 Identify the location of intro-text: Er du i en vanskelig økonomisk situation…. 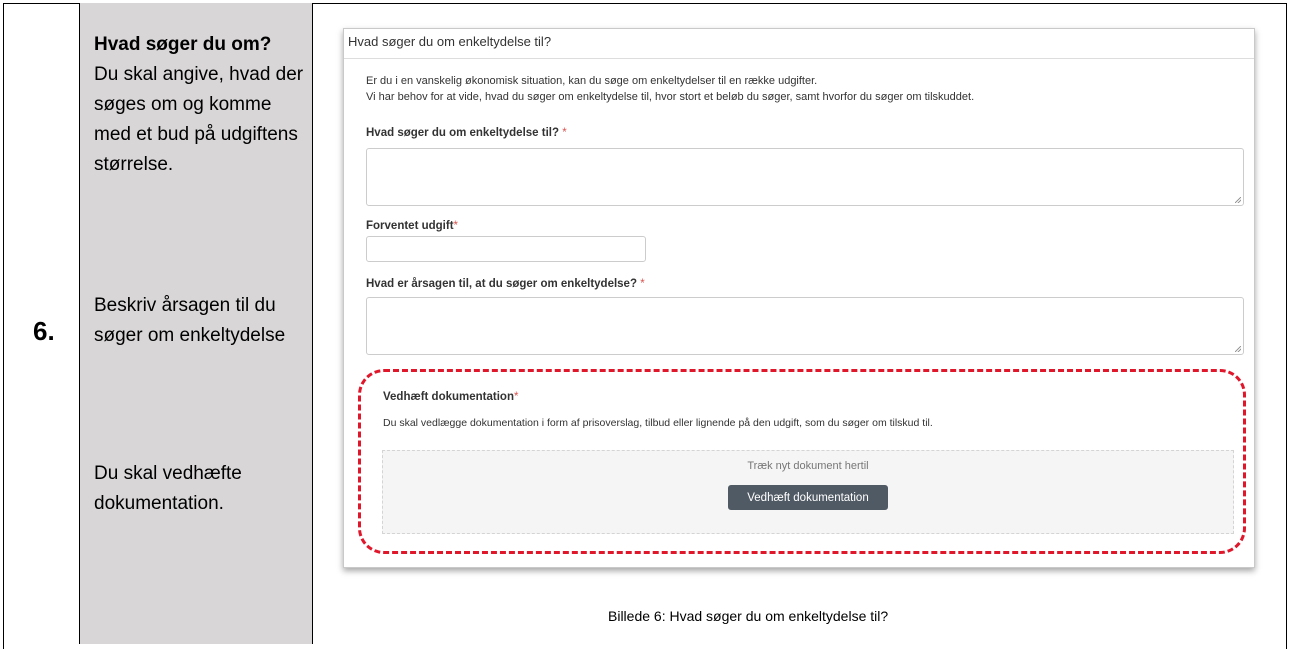
(806, 89).